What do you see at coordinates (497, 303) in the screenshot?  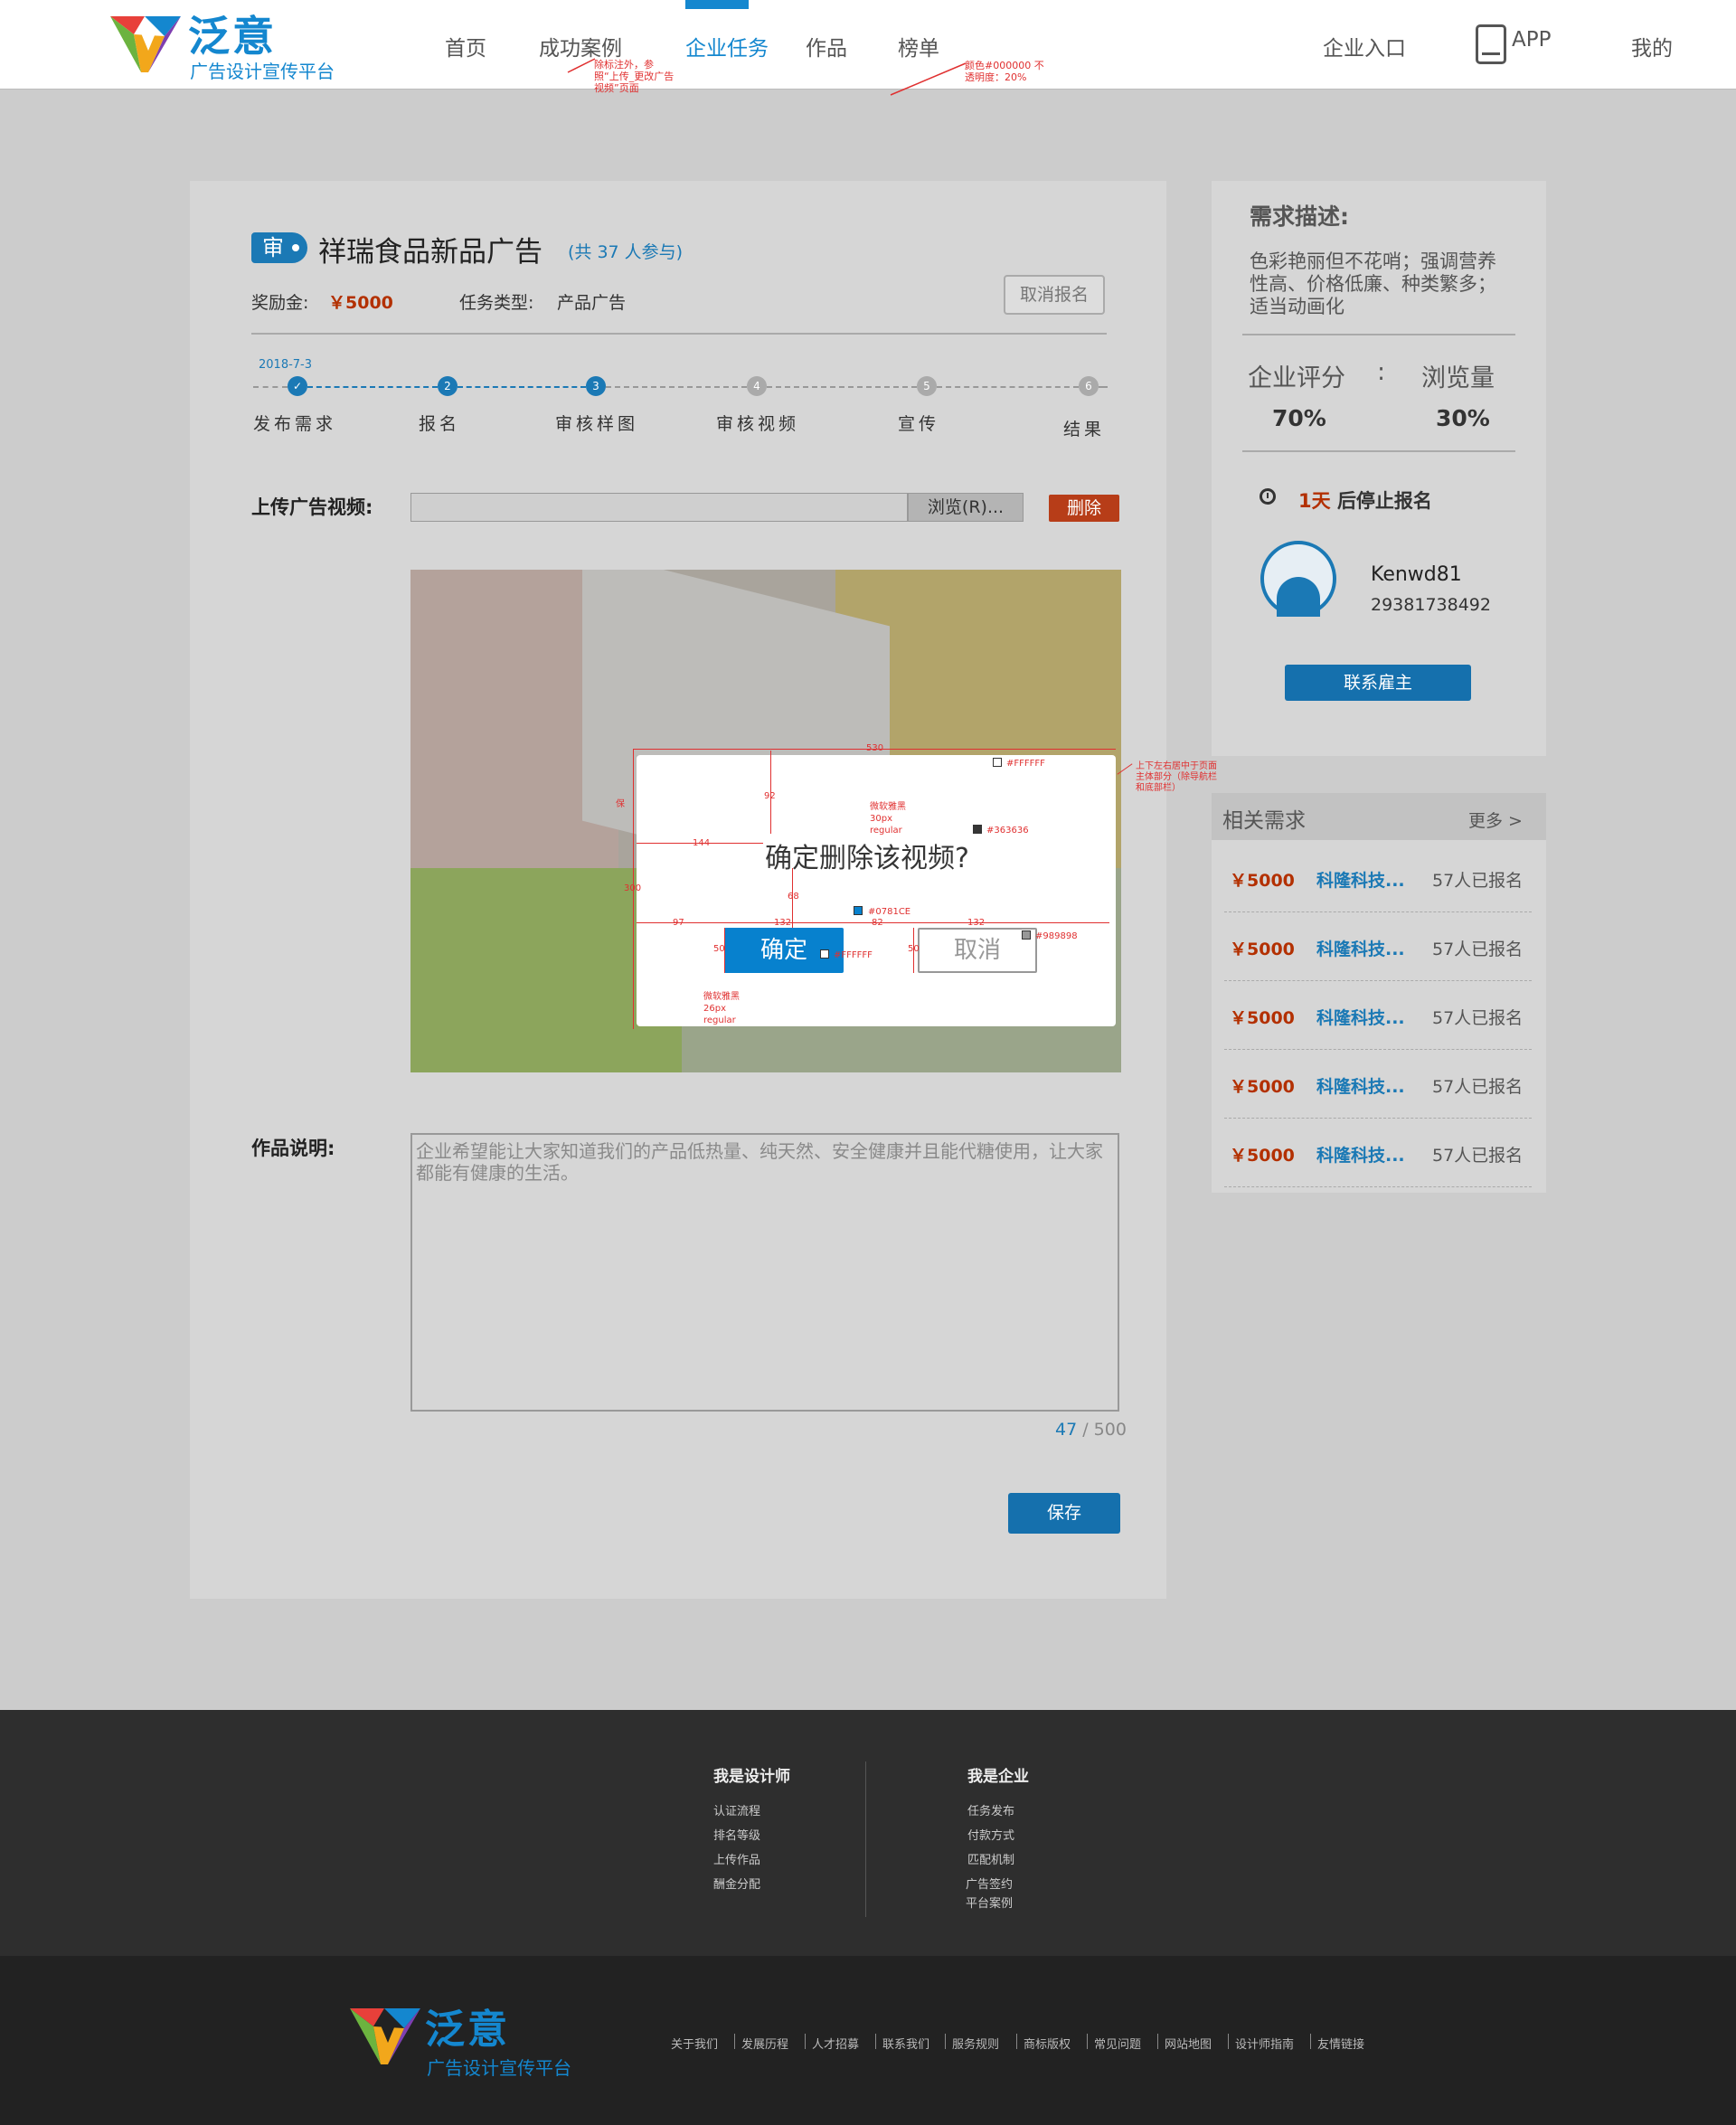 I see `task-type-label: 任务类型:` at bounding box center [497, 303].